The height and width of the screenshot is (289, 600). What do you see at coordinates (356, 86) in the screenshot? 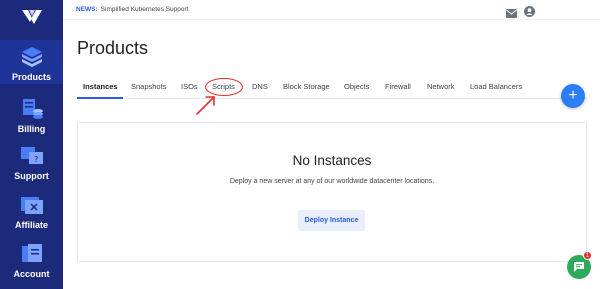
I see `tab-objects: Objects` at bounding box center [356, 86].